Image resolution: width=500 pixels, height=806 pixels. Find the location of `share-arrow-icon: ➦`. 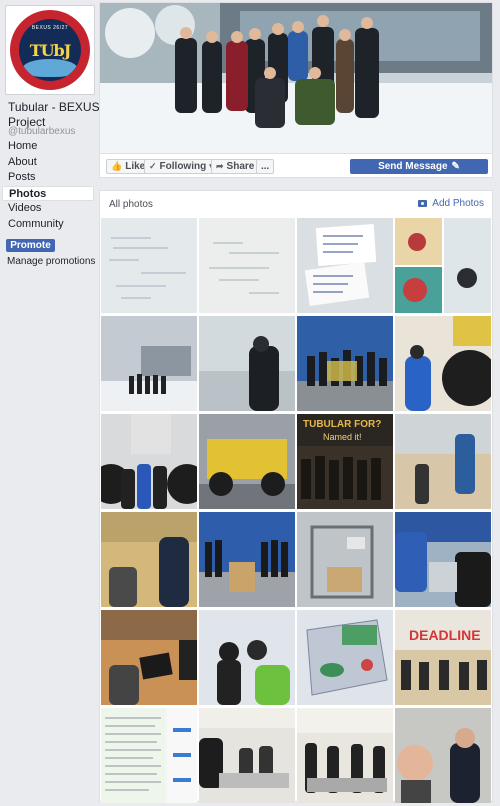

share-arrow-icon: ➦ is located at coordinates (220, 166).